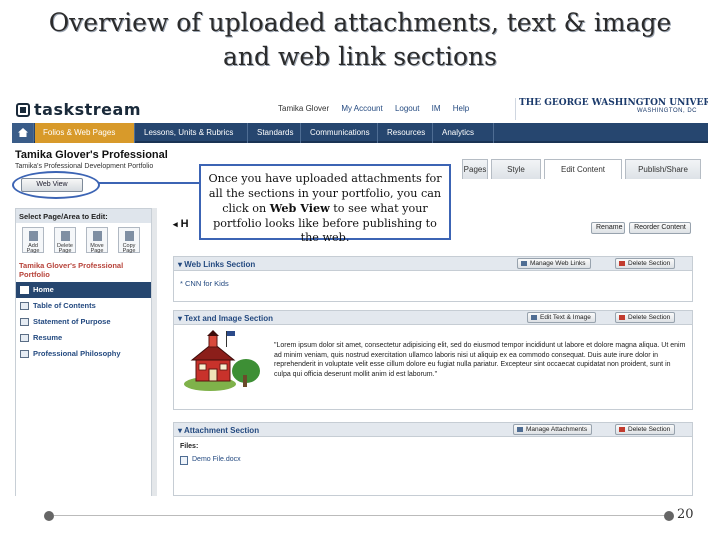  I want to click on delete-page-button: Delete Page, so click(65, 240).